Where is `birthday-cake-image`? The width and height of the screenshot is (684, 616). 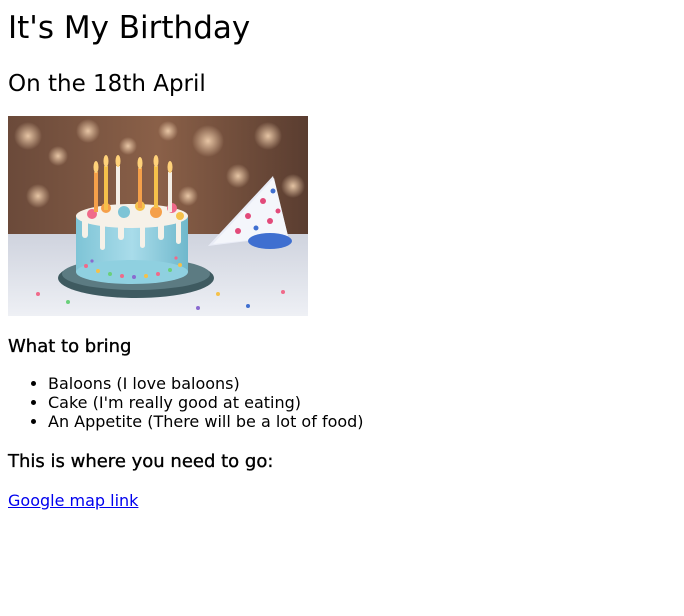 birthday-cake-image is located at coordinates (158, 216).